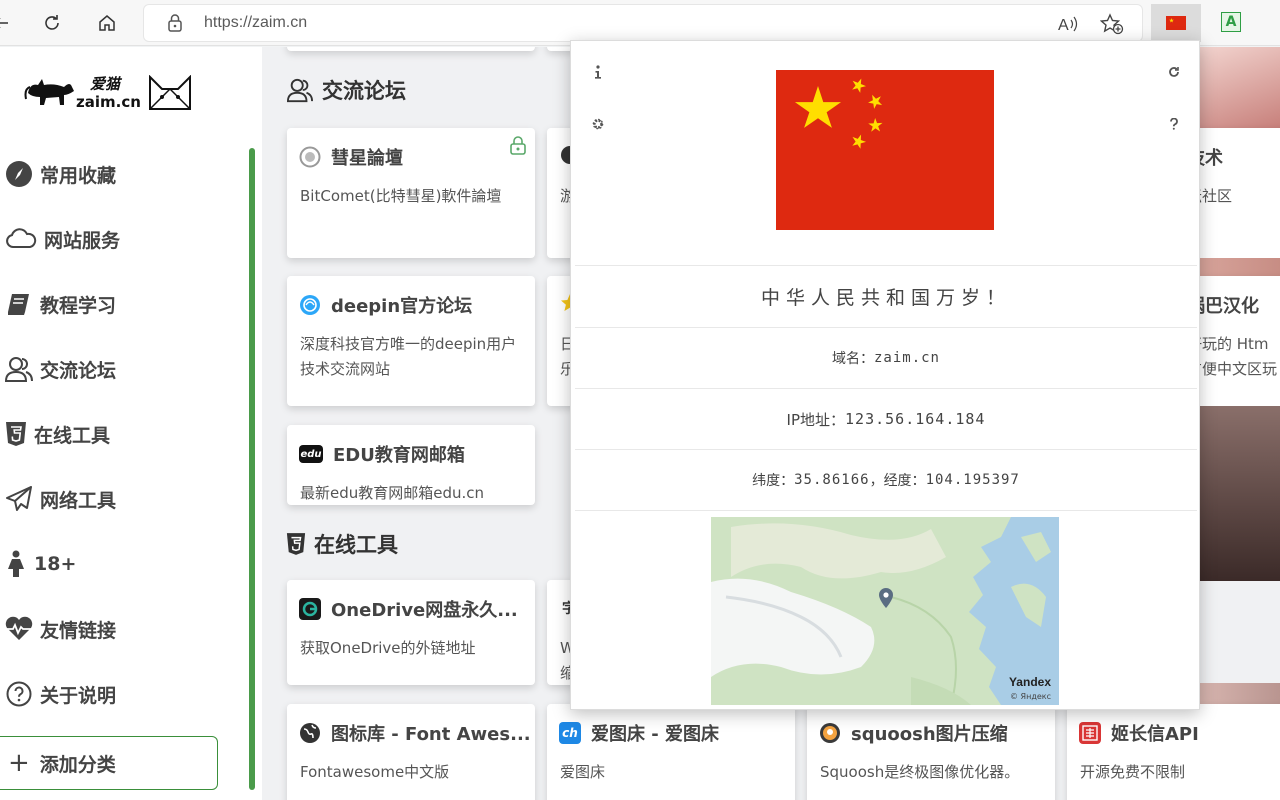  Describe the element at coordinates (1068, 24) in the screenshot. I see `read-aloud-icon: A` at that location.